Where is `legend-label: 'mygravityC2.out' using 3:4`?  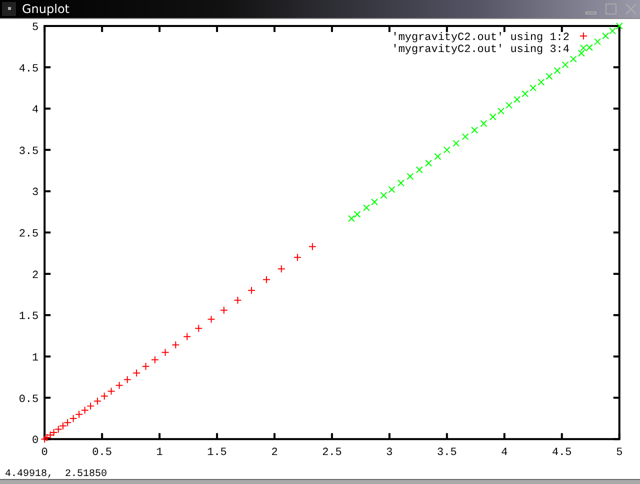
legend-label: 'mygravityC2.out' using 3:4 is located at coordinates (481, 50).